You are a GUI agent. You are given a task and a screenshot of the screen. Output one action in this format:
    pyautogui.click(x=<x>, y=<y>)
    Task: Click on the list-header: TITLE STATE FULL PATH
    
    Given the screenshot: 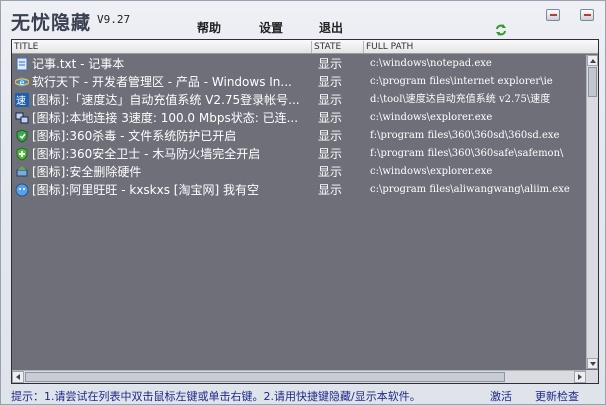 What is the action you would take?
    pyautogui.click(x=305, y=47)
    